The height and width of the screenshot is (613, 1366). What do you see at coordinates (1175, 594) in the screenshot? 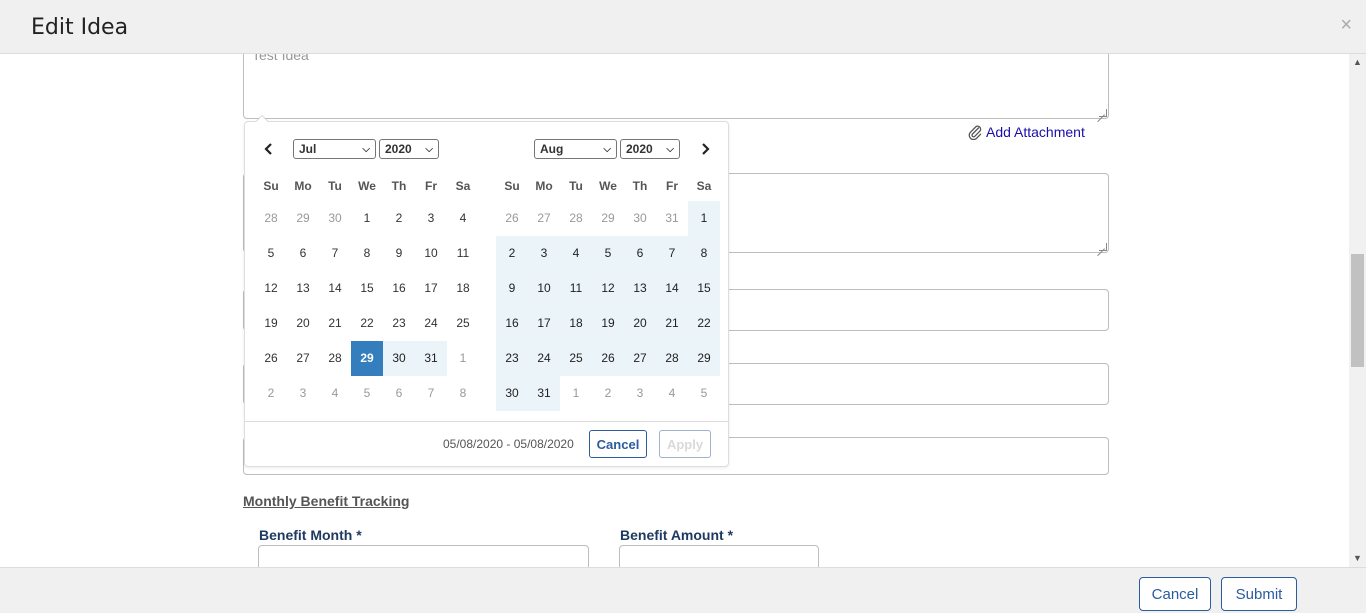
I see `cancel-button: Cancel` at bounding box center [1175, 594].